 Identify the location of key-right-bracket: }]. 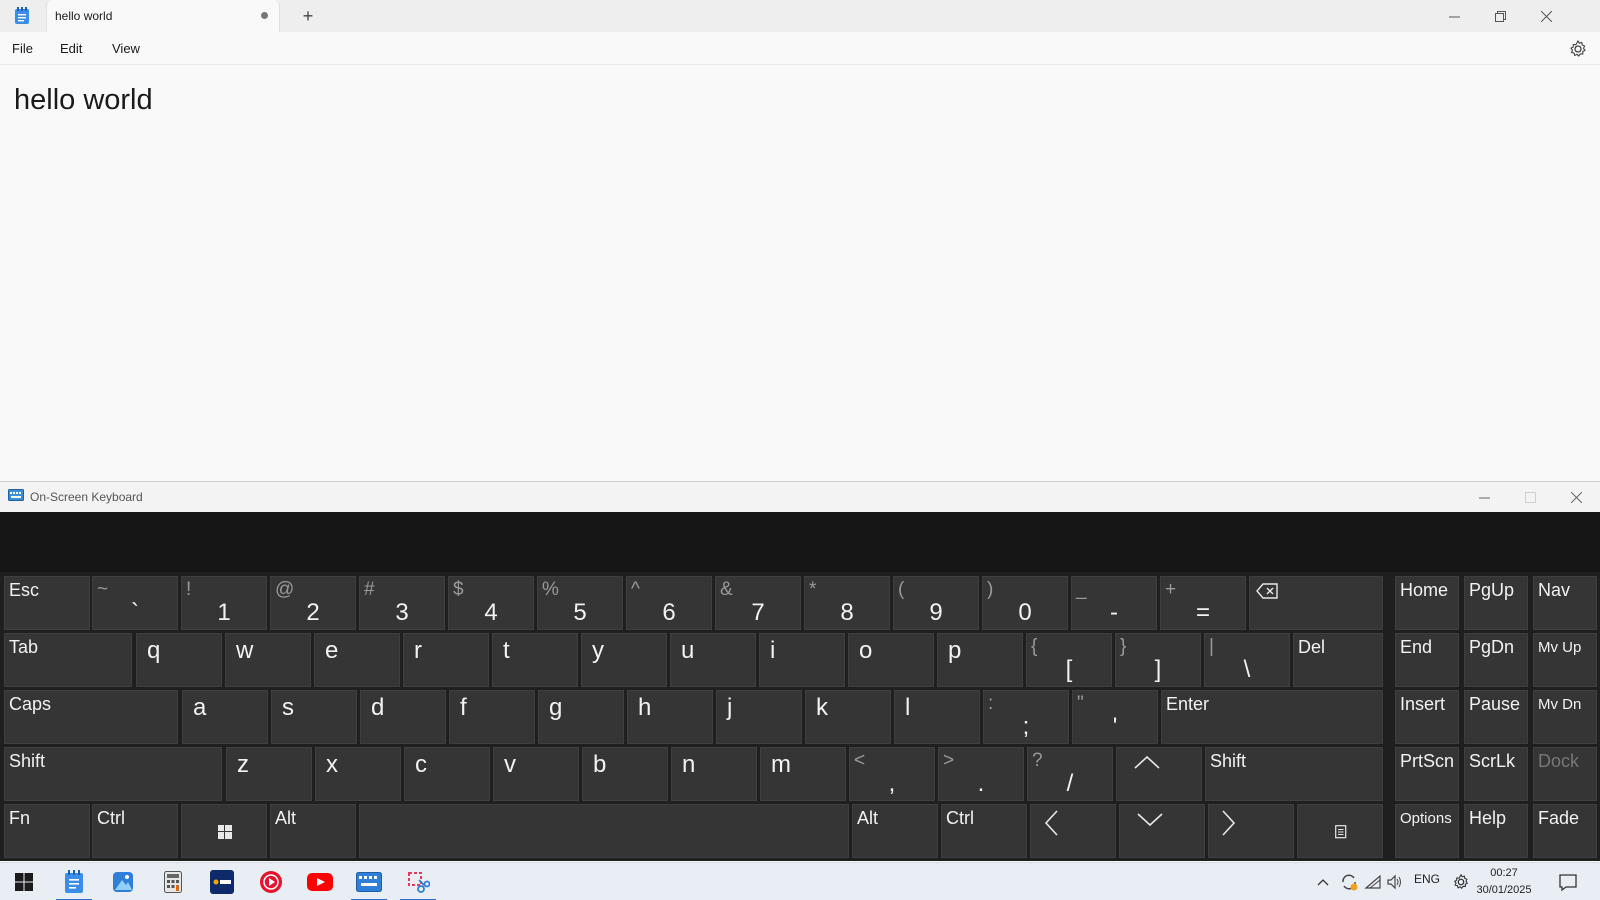
(1158, 660).